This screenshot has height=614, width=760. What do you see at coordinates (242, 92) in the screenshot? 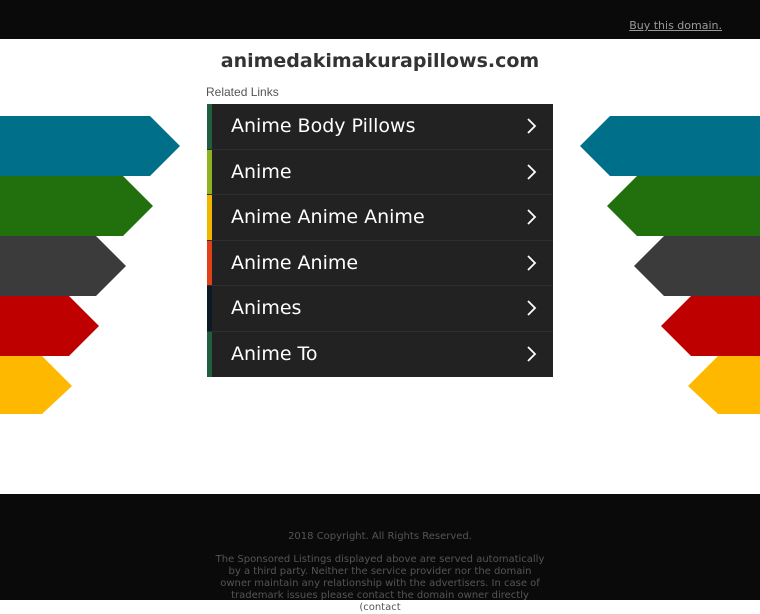
I see `related-links-label: Related Links` at bounding box center [242, 92].